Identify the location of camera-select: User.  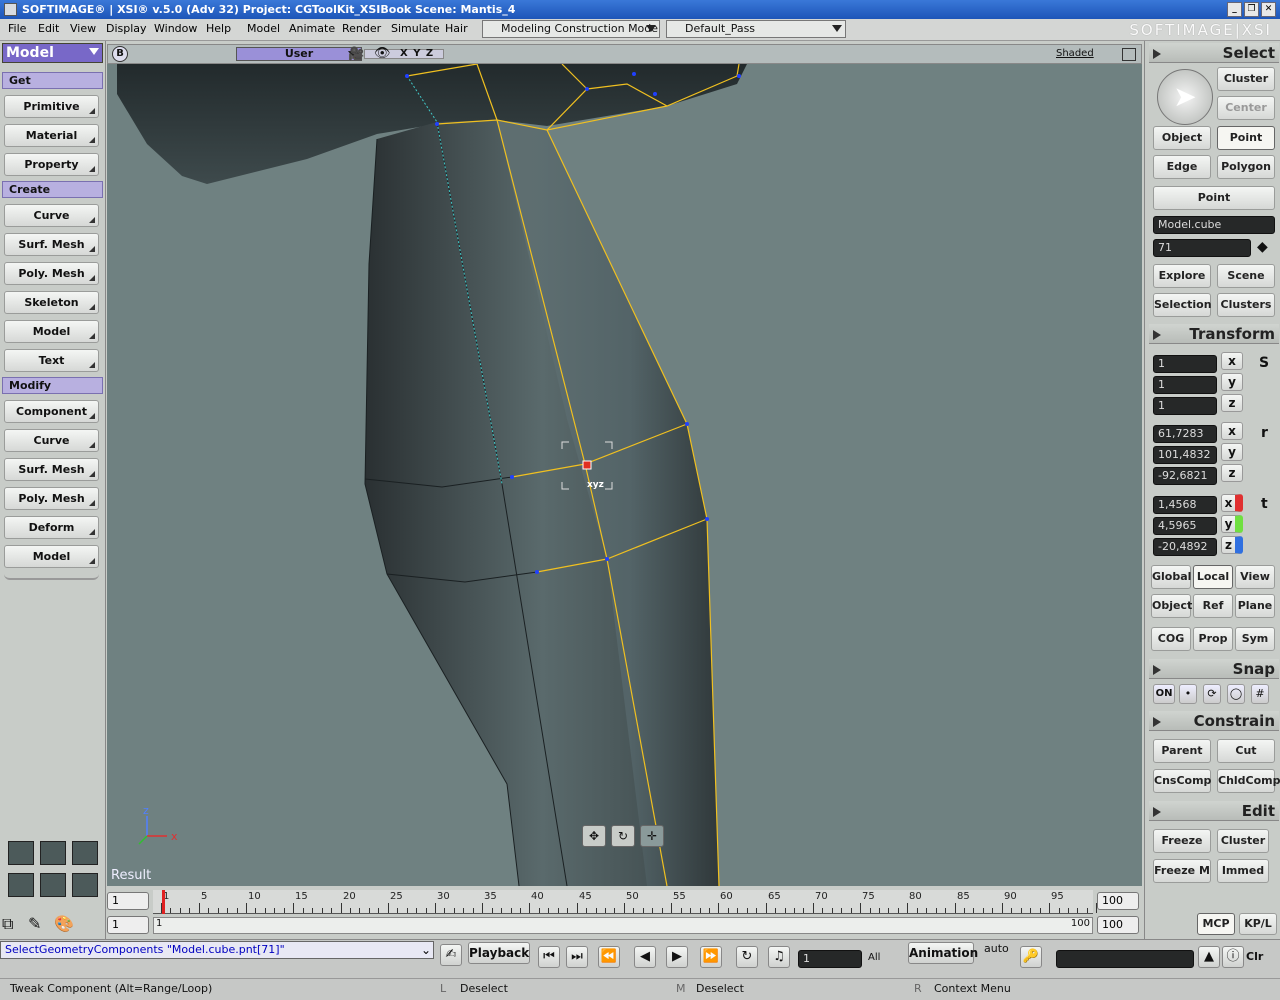
(299, 54).